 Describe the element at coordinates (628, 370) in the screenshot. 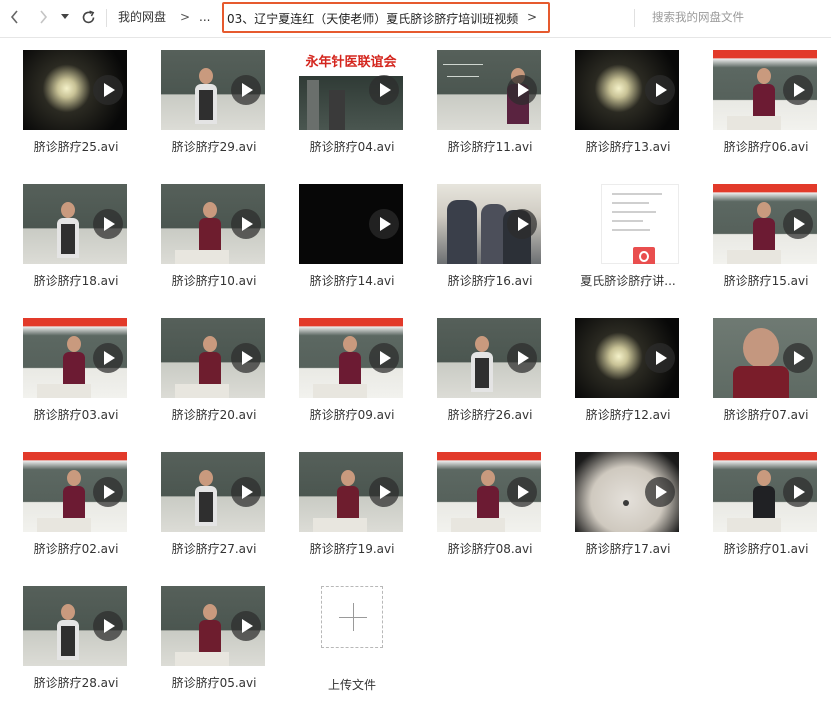

I see `video-file-tile: 脐诊脐疗12.avi` at that location.